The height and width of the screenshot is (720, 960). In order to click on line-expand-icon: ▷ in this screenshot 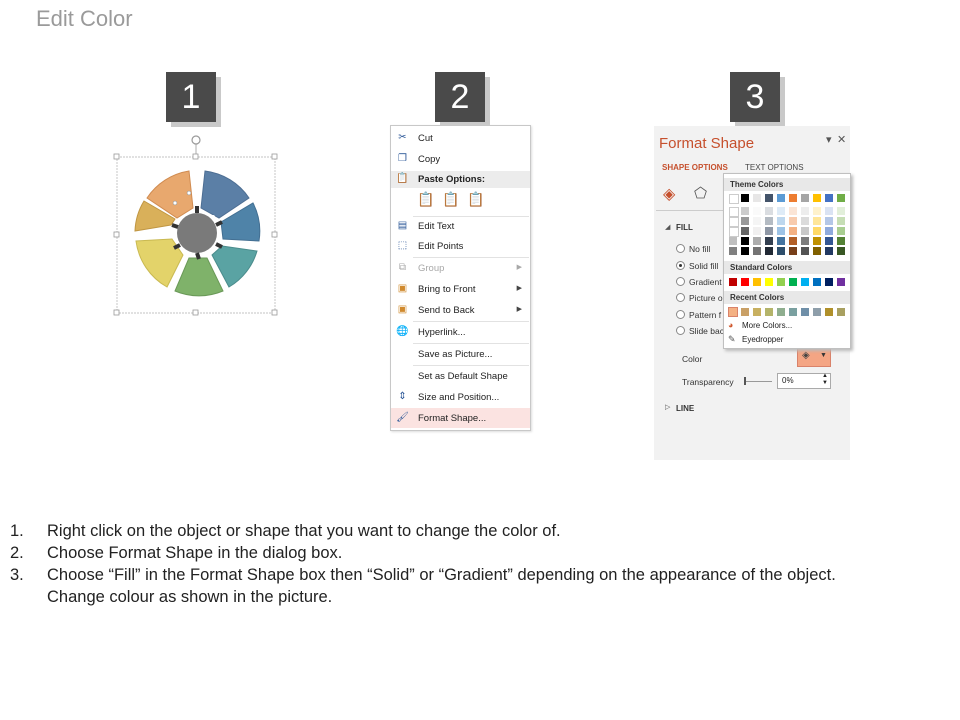, I will do `click(667, 407)`.